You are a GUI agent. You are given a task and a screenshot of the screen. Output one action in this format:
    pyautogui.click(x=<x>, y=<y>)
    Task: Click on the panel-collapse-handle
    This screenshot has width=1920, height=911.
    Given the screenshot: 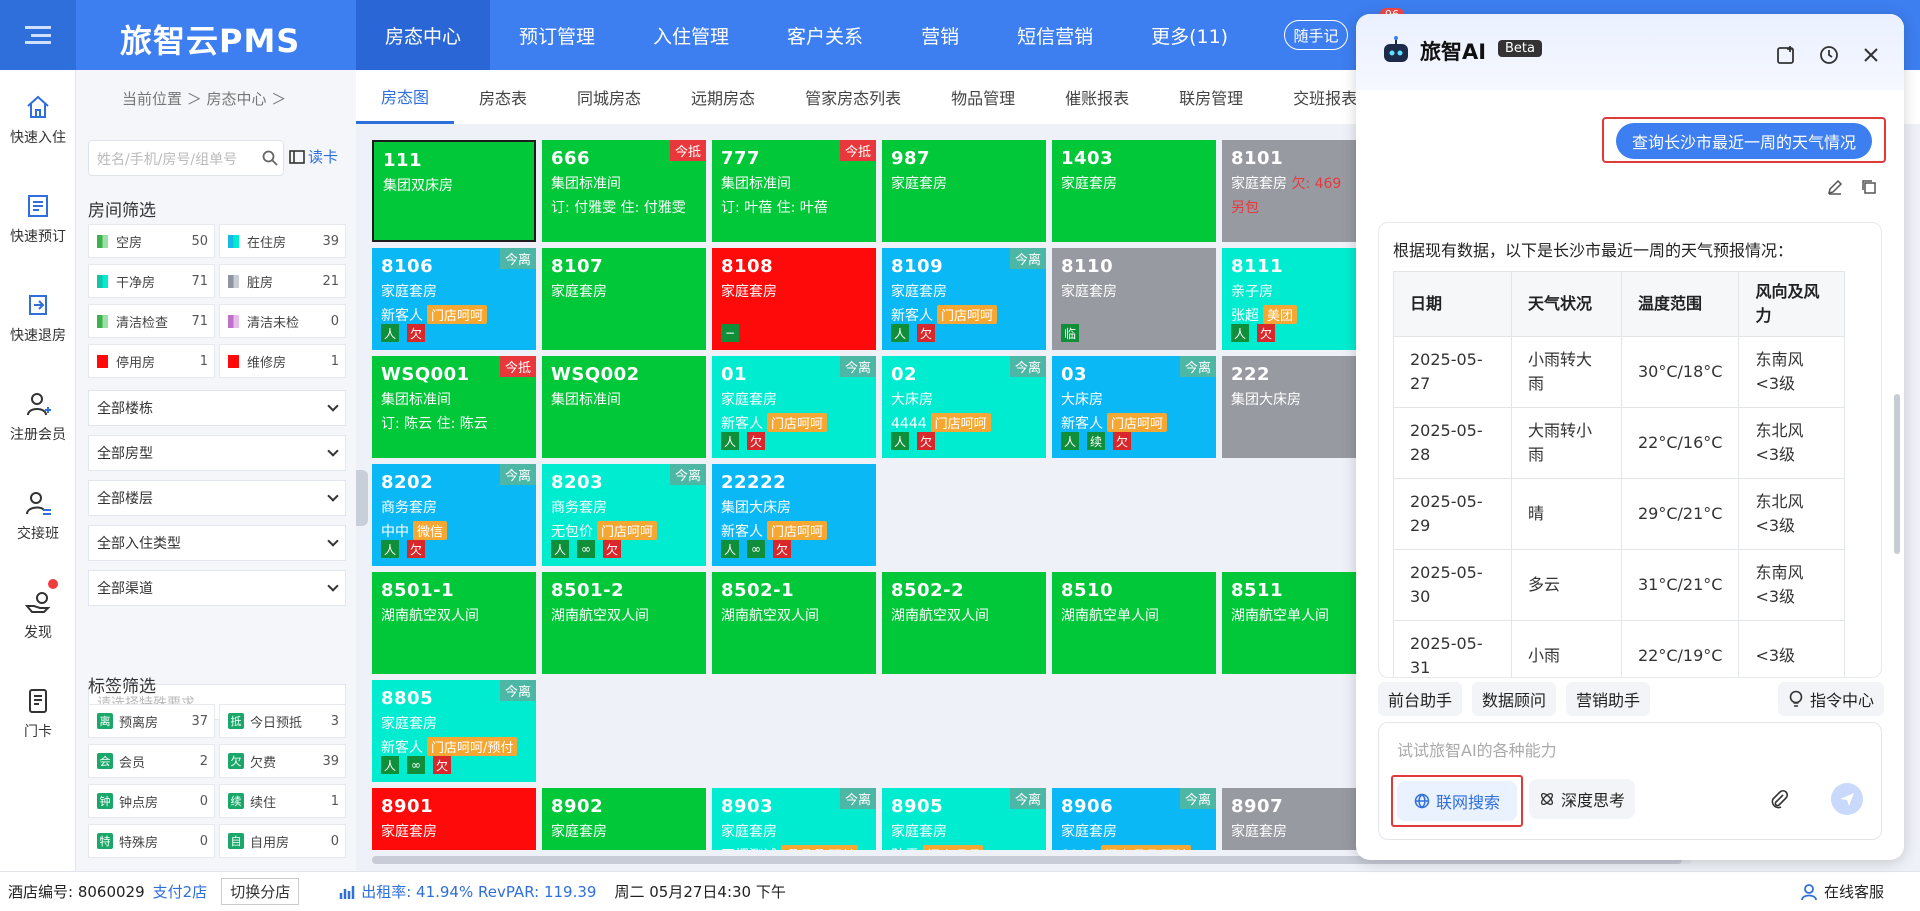 What is the action you would take?
    pyautogui.click(x=362, y=498)
    